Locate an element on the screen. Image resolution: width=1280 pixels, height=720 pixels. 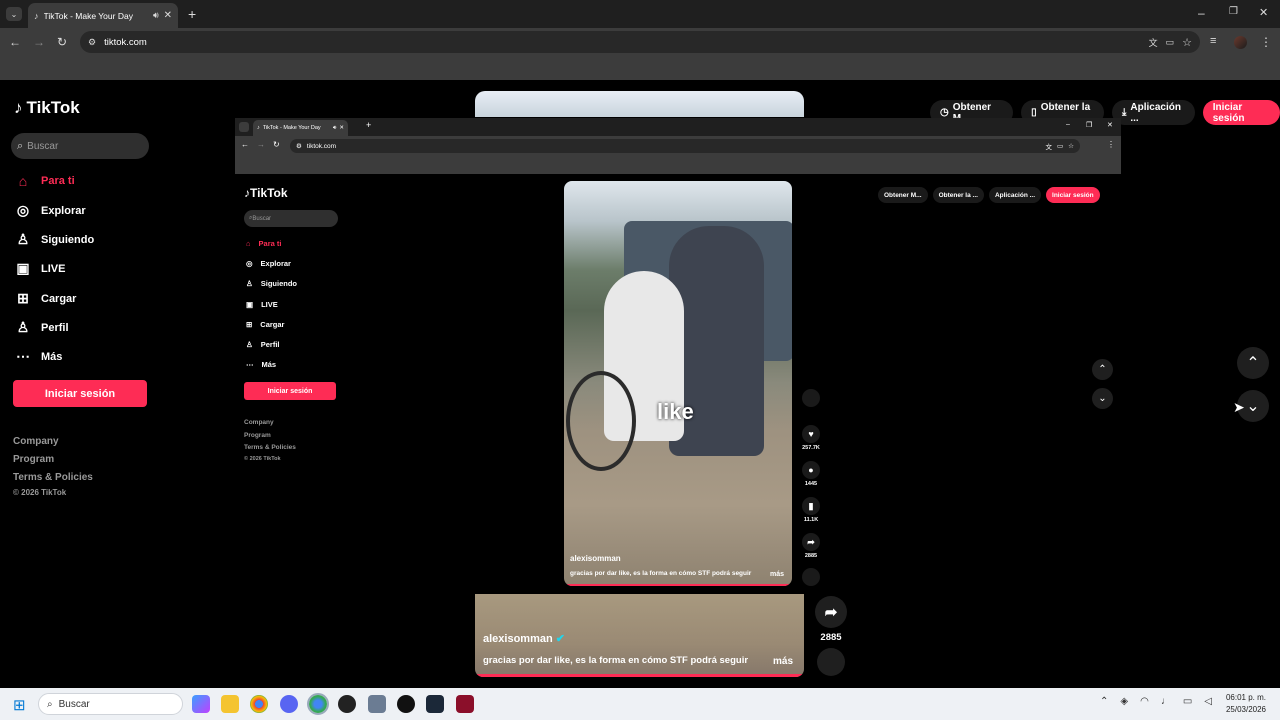
browser-tab: ♪ TikTok - Make Your Day 🔊︎ ✕ is located at coordinates (103, 15).